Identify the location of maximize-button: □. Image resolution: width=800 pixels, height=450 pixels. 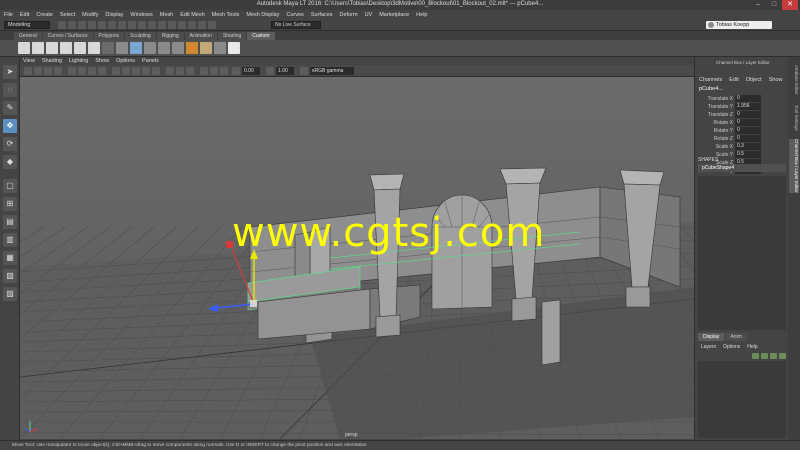
(774, 5).